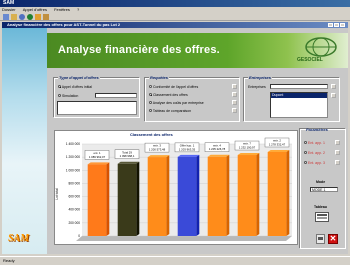 The height and width of the screenshot is (265, 350). Describe the element at coordinates (333, 95) in the screenshot. I see `entreprise-add-button` at that location.